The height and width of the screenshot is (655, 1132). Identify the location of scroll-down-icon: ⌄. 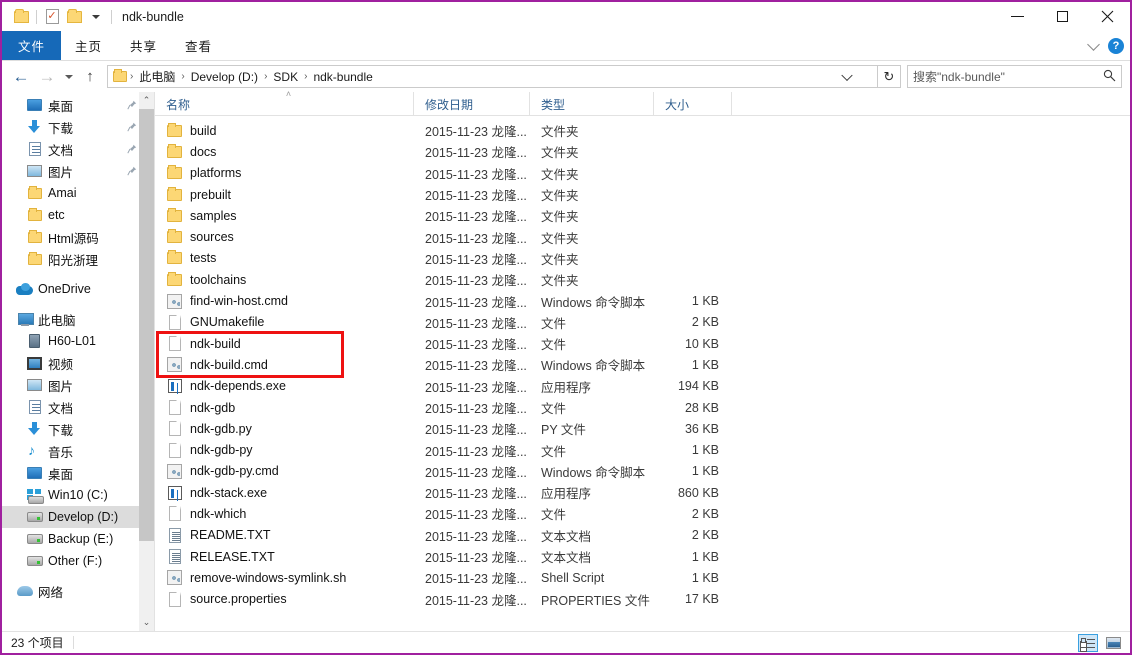
(146, 622).